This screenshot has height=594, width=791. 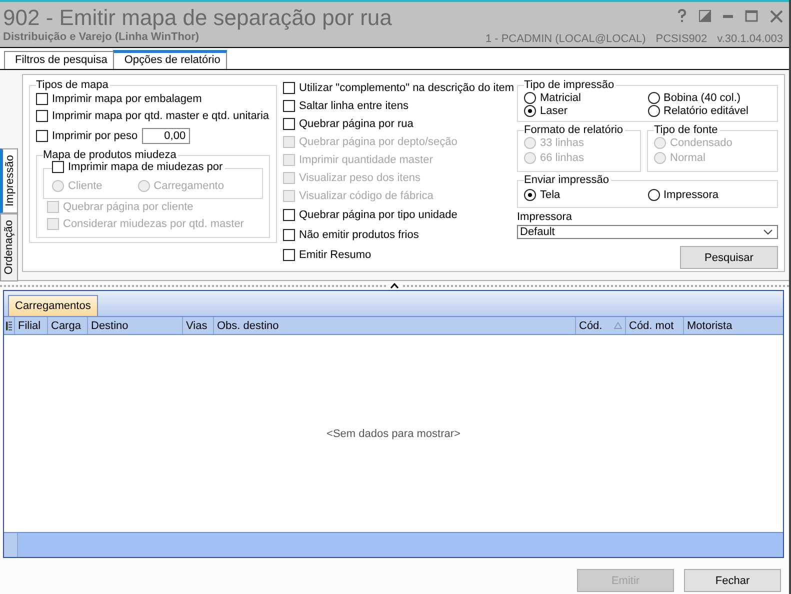 I want to click on search-button: Pesquisar, so click(x=729, y=257).